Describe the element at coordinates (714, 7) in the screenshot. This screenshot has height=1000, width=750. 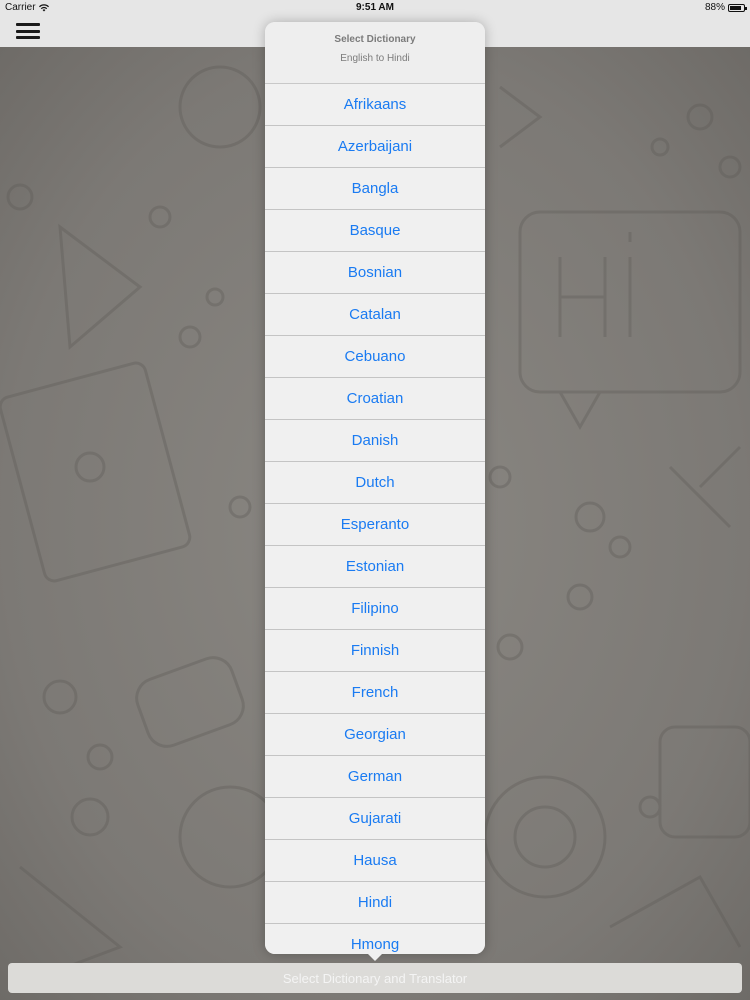
I see `battery-percent: 88%` at that location.